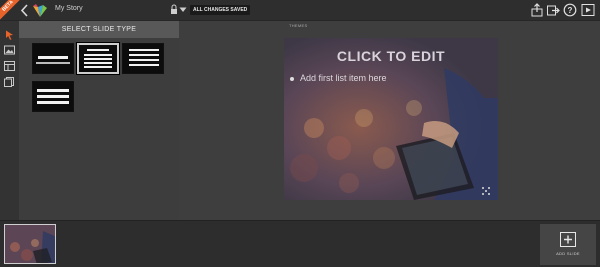  I want to click on add-slide-button: ADD SLIDE, so click(568, 244).